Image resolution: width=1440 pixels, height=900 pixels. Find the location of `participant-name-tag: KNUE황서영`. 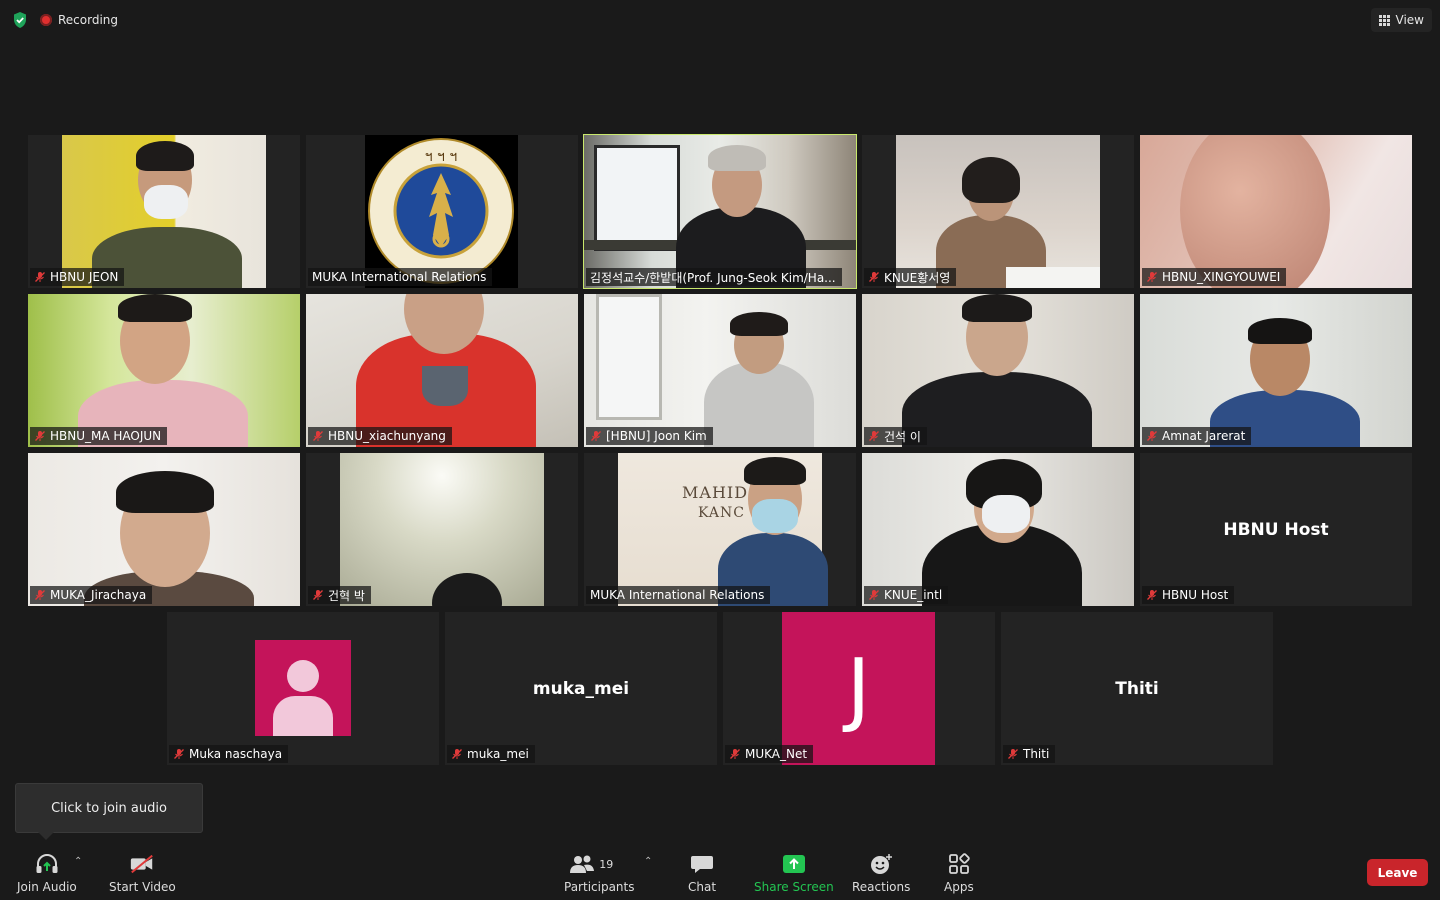

participant-name-tag: KNUE황서영 is located at coordinates (910, 277).